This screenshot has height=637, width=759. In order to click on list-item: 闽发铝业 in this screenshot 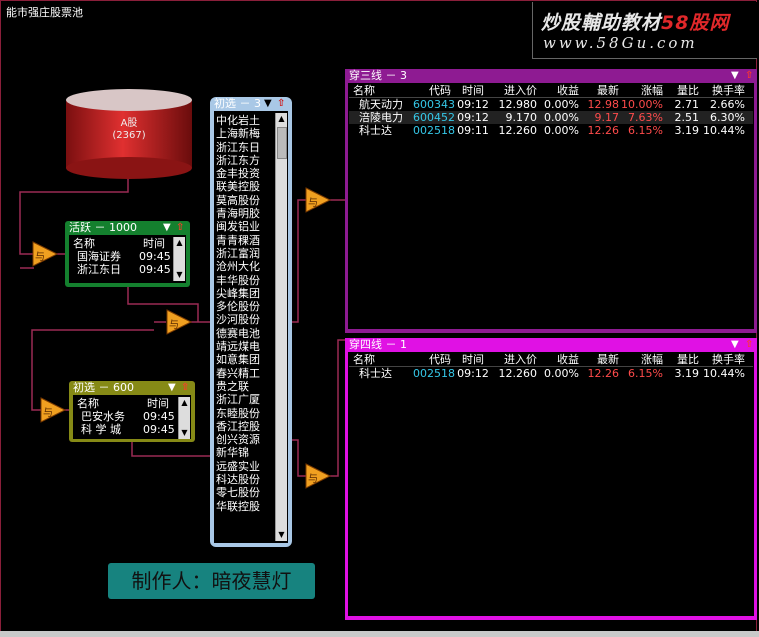, I will do `click(245, 226)`.